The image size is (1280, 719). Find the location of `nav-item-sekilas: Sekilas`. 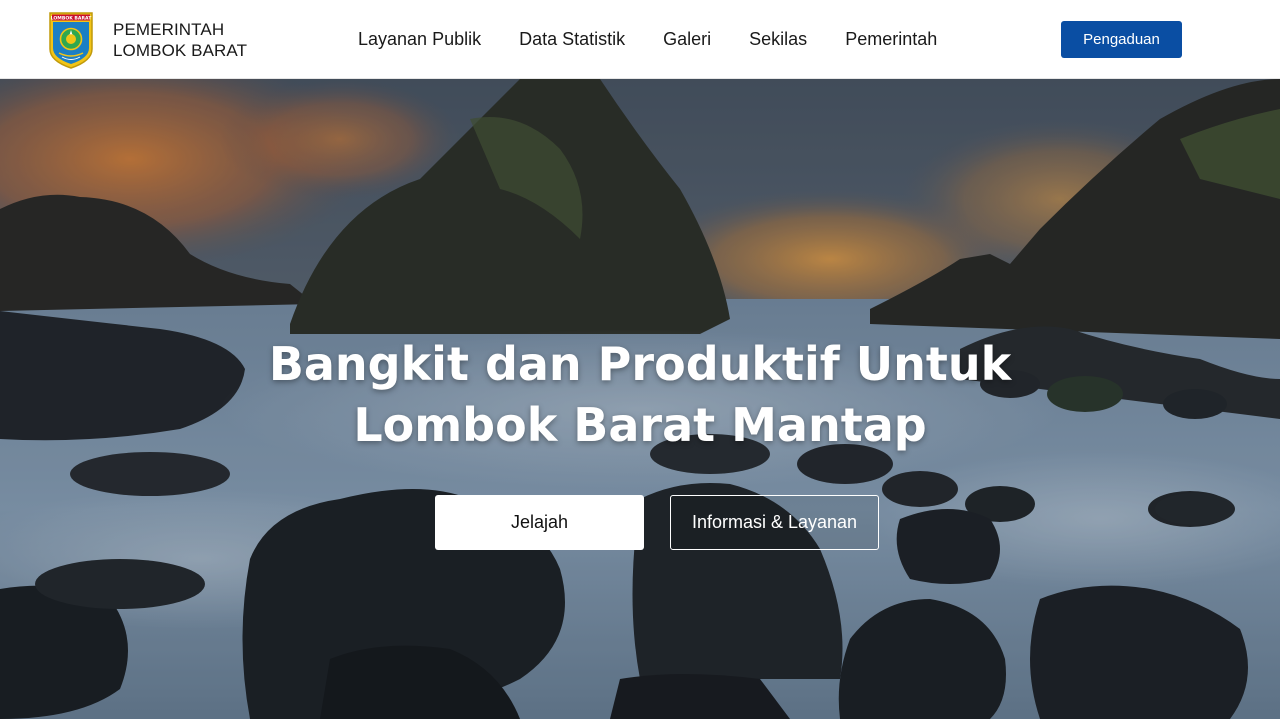

nav-item-sekilas: Sekilas is located at coordinates (778, 39).